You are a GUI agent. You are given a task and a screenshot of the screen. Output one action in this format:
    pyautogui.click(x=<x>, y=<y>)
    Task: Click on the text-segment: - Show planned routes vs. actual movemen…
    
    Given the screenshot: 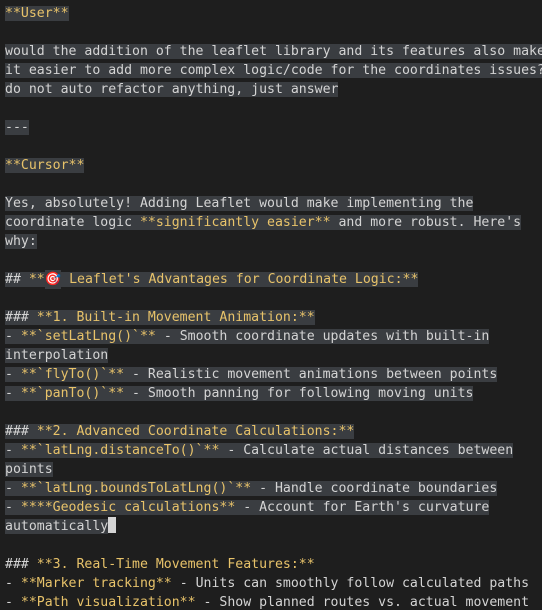 What is the action you would take?
    pyautogui.click(x=362, y=602)
    